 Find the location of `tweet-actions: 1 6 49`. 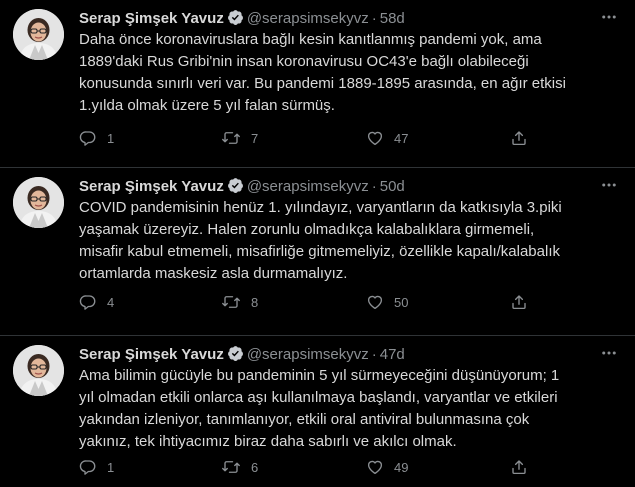

tweet-actions: 1 6 49 is located at coordinates (339, 467).